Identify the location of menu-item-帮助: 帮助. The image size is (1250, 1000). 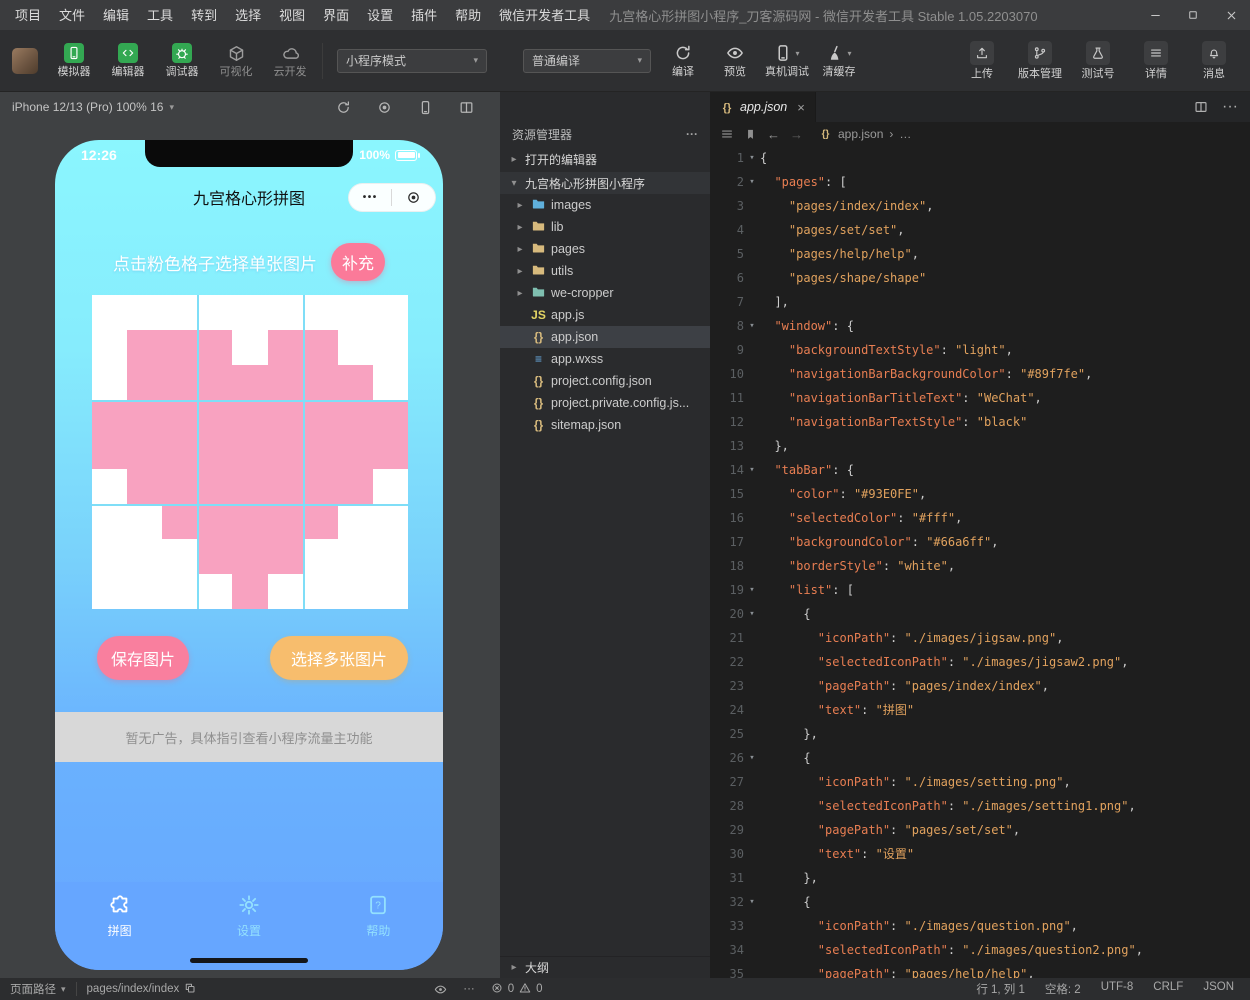
(468, 15).